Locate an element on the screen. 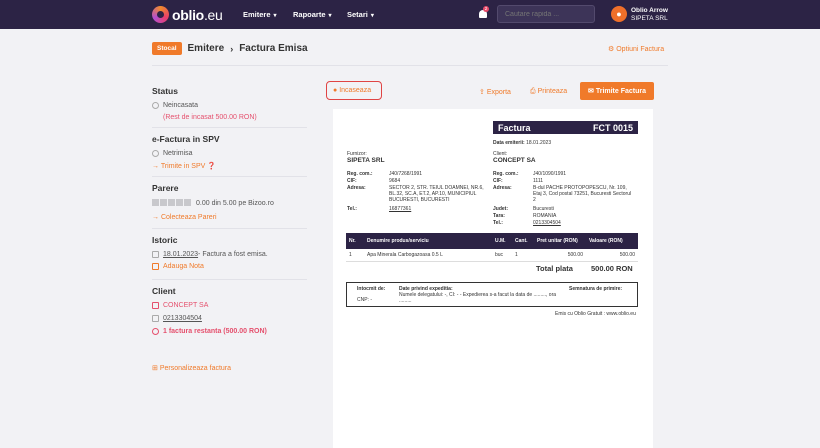  date-label: Data emiterii: is located at coordinates (509, 143).